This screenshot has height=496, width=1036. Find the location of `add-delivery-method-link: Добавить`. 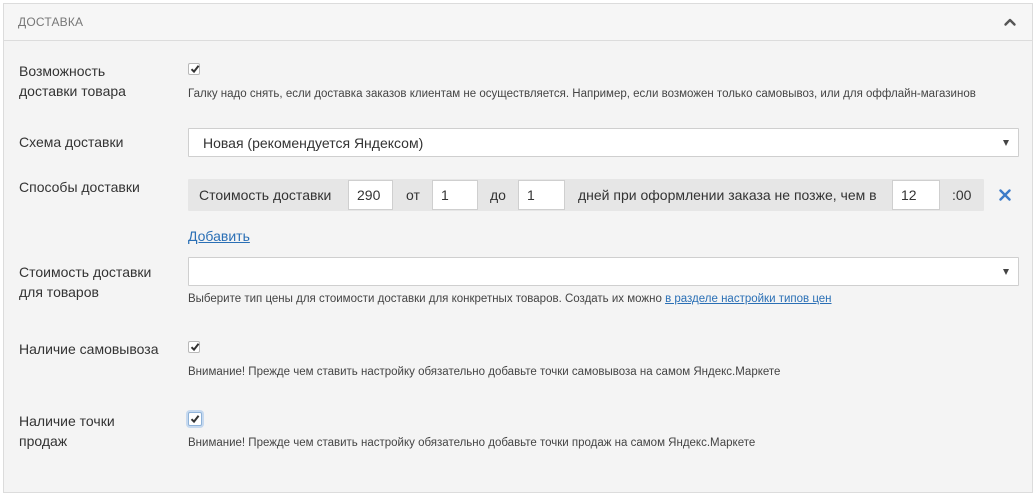

add-delivery-method-link: Добавить is located at coordinates (219, 236).